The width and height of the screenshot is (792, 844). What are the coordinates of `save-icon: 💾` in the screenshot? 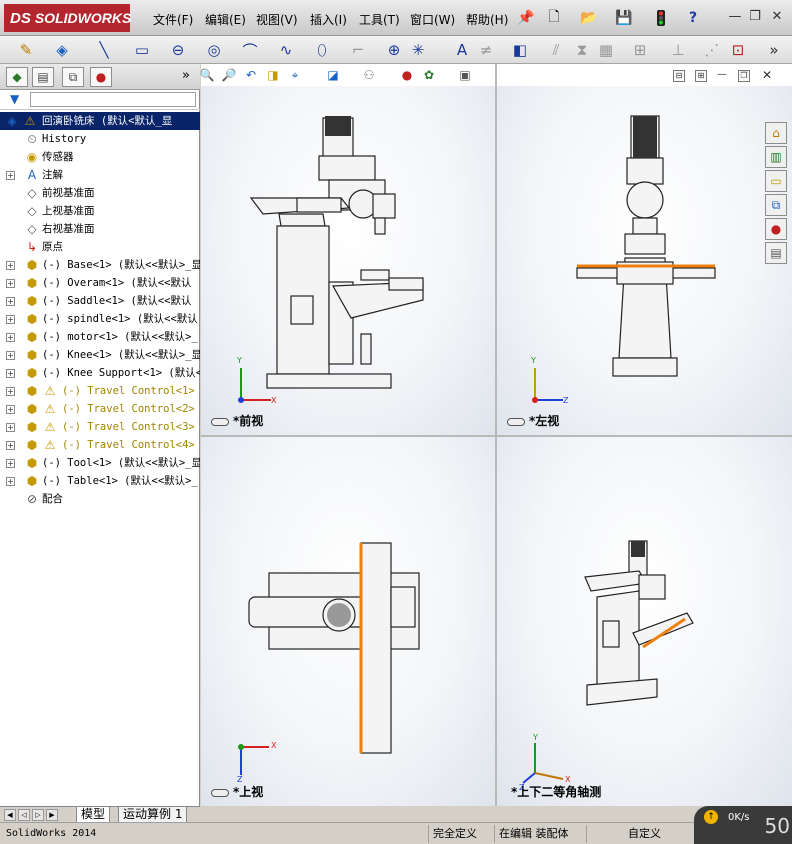 It's located at (624, 18).